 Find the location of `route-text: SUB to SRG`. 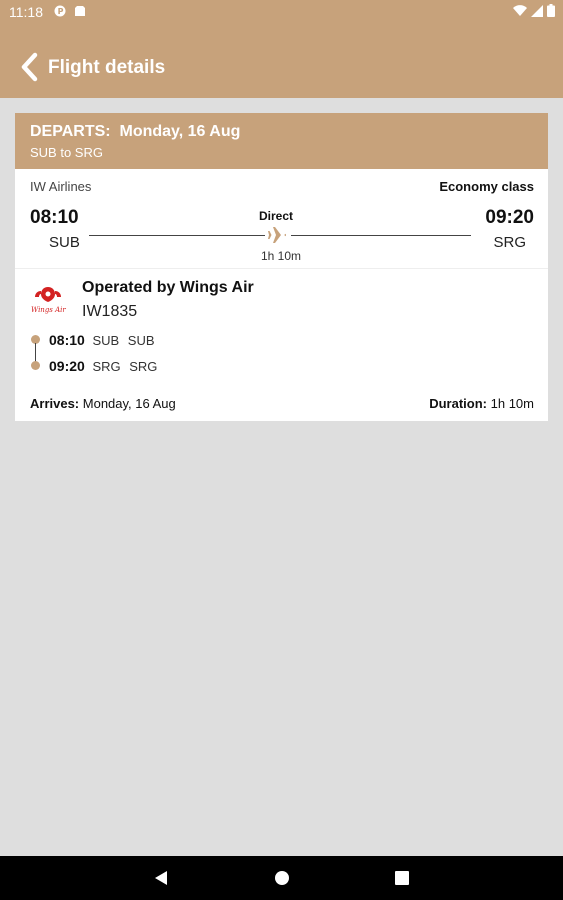

route-text: SUB to SRG is located at coordinates (66, 152).